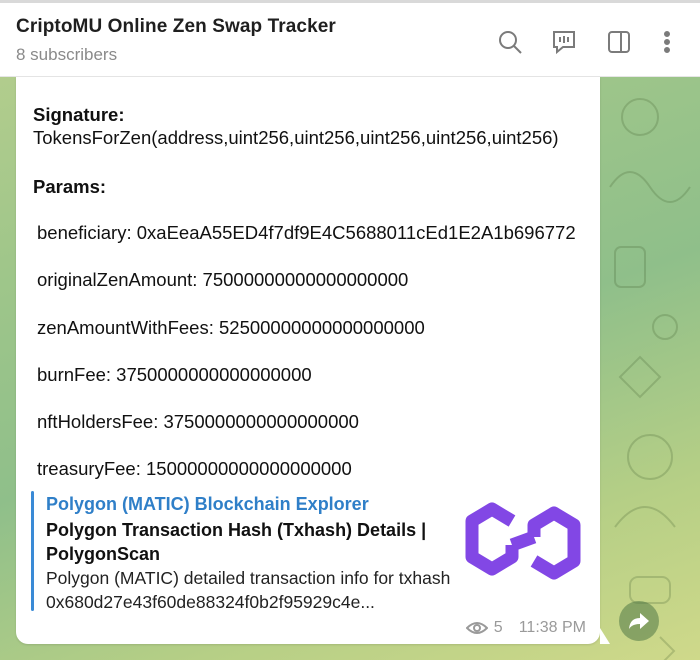  Describe the element at coordinates (619, 42) in the screenshot. I see `sidebar-toggle-icon` at that location.